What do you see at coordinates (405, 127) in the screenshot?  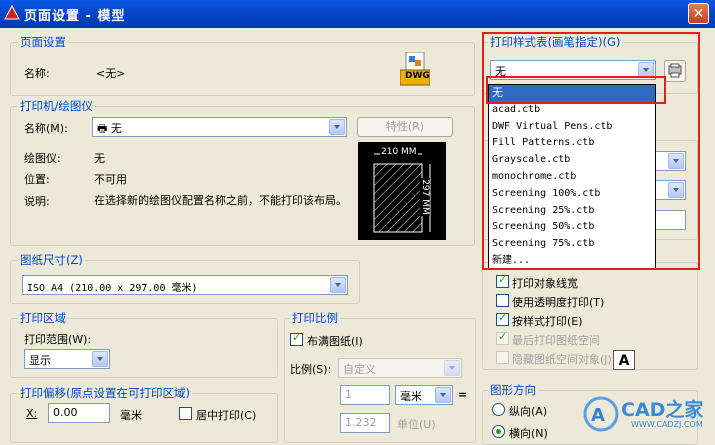 I see `printer-properties-button: 特性(R)` at bounding box center [405, 127].